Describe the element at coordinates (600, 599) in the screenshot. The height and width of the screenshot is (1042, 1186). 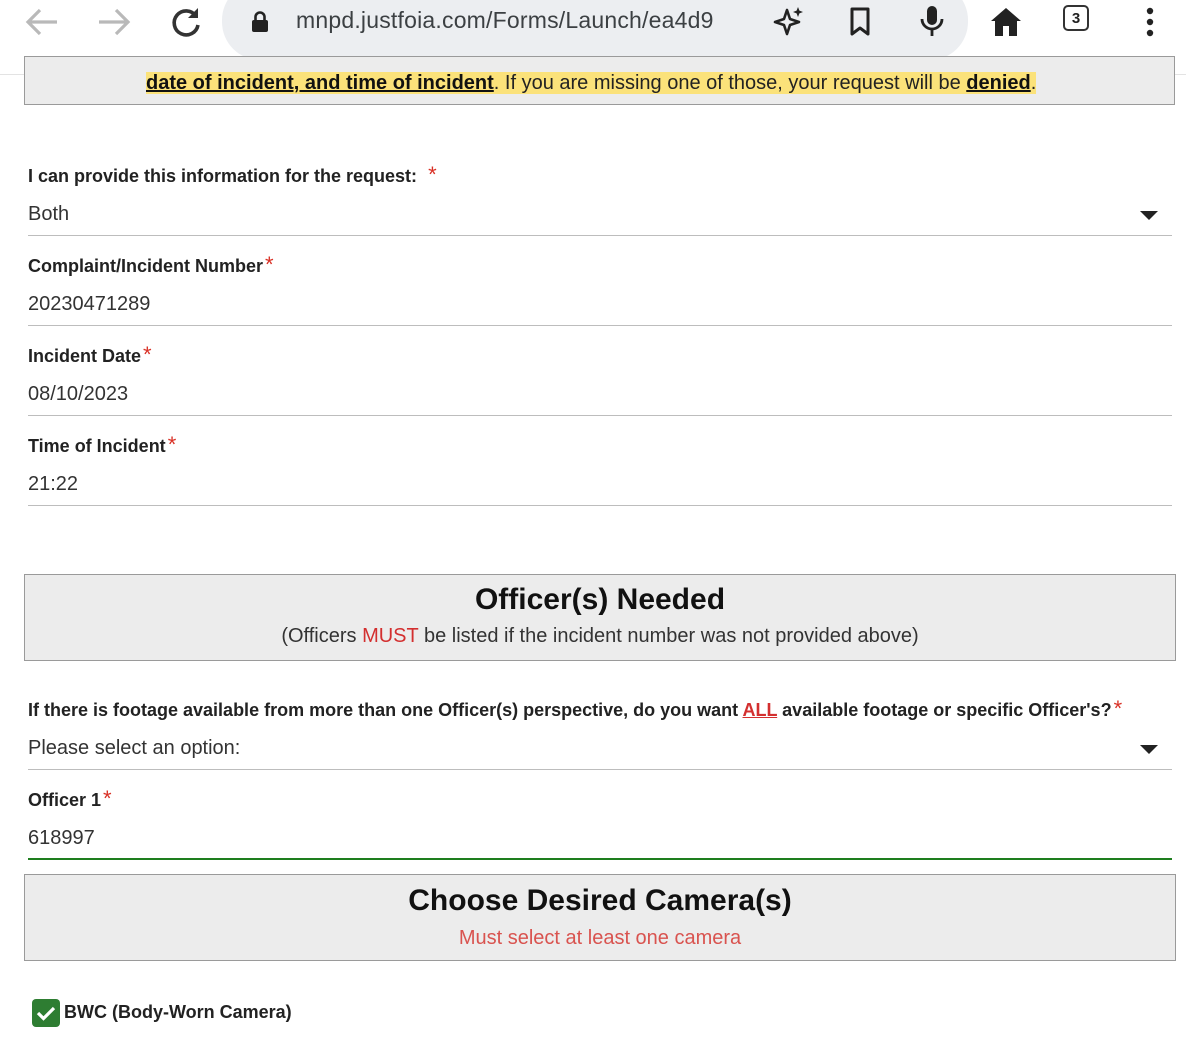
I see `section-title: Officer(s) Needed` at that location.